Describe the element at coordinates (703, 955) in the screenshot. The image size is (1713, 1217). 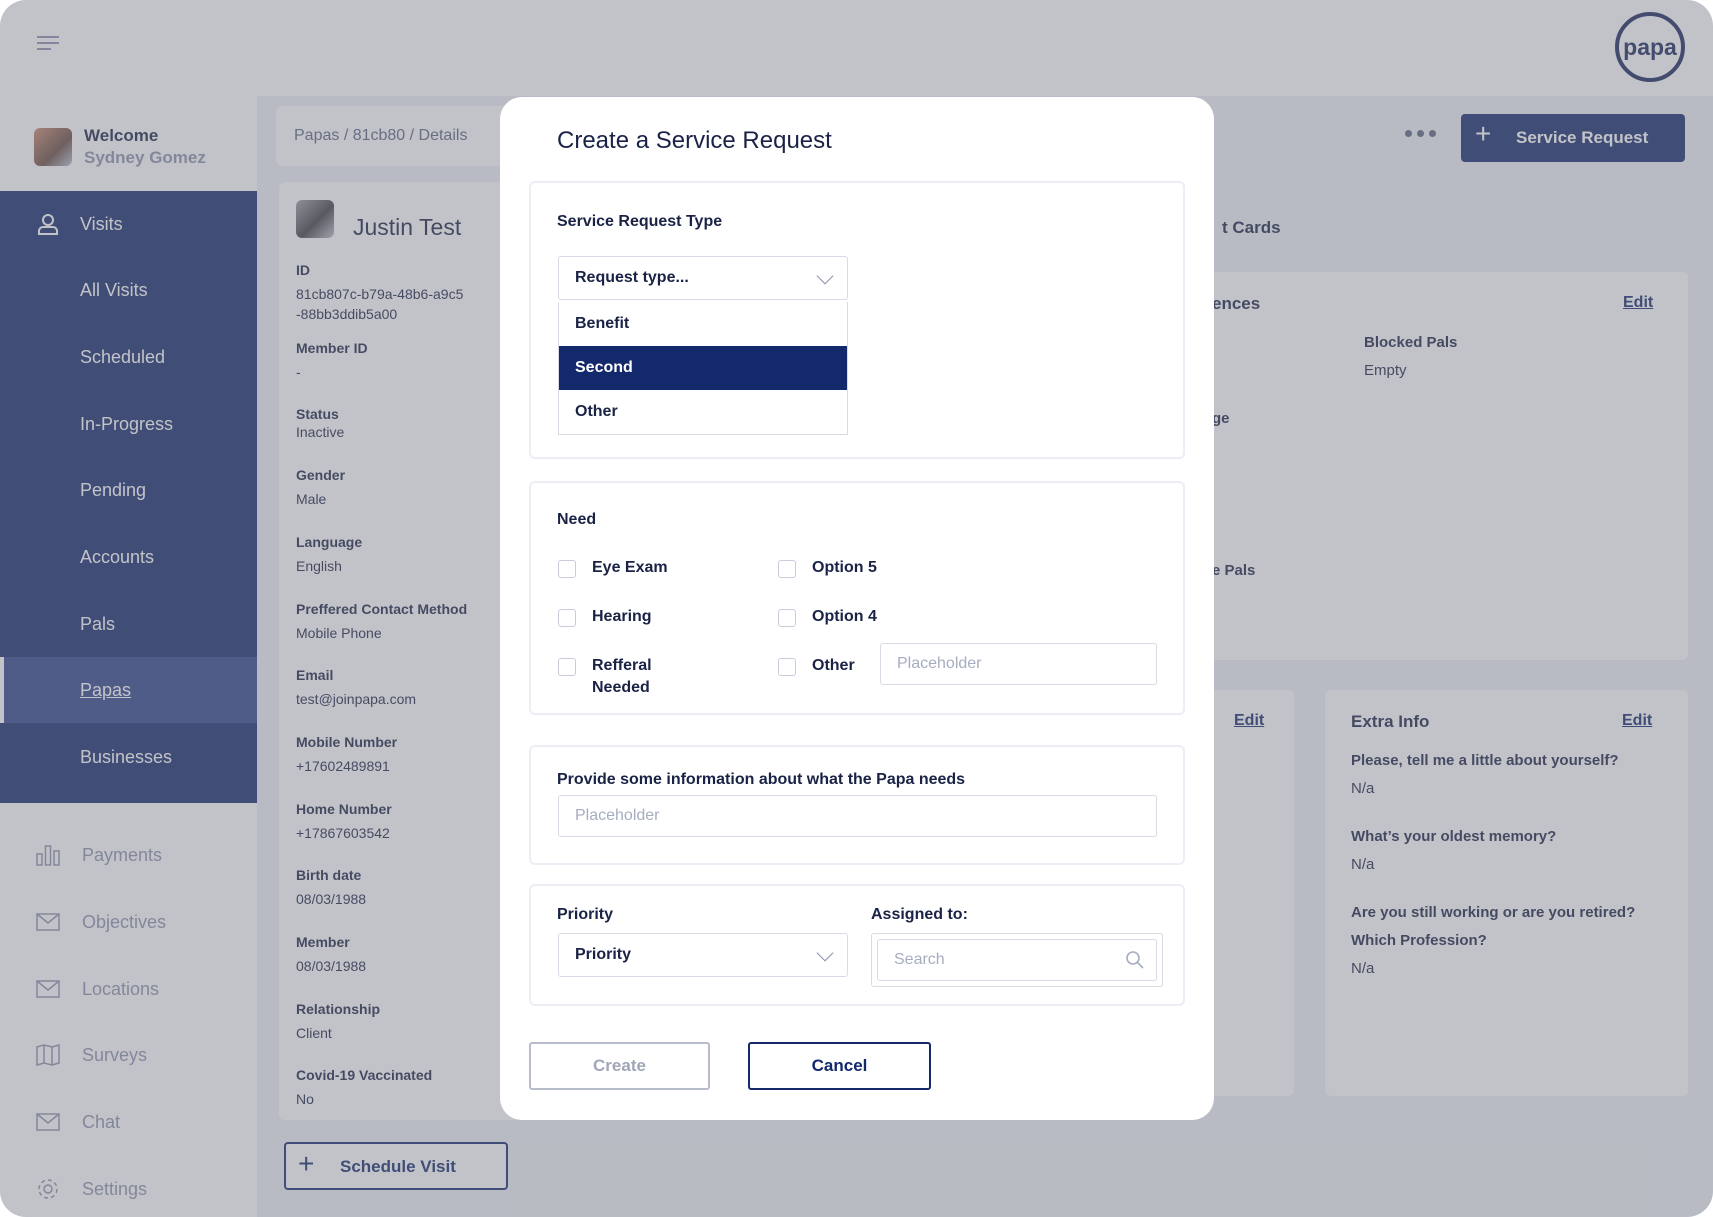
I see `priority-select: Priority` at that location.